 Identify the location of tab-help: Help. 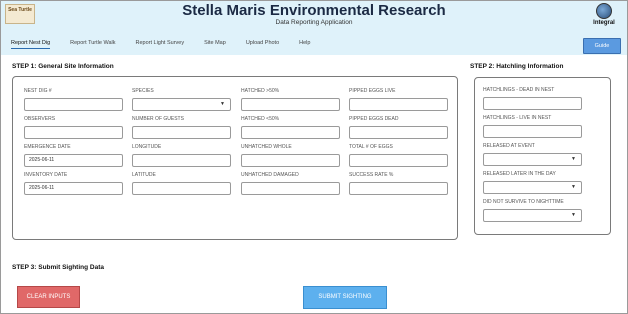
(304, 44).